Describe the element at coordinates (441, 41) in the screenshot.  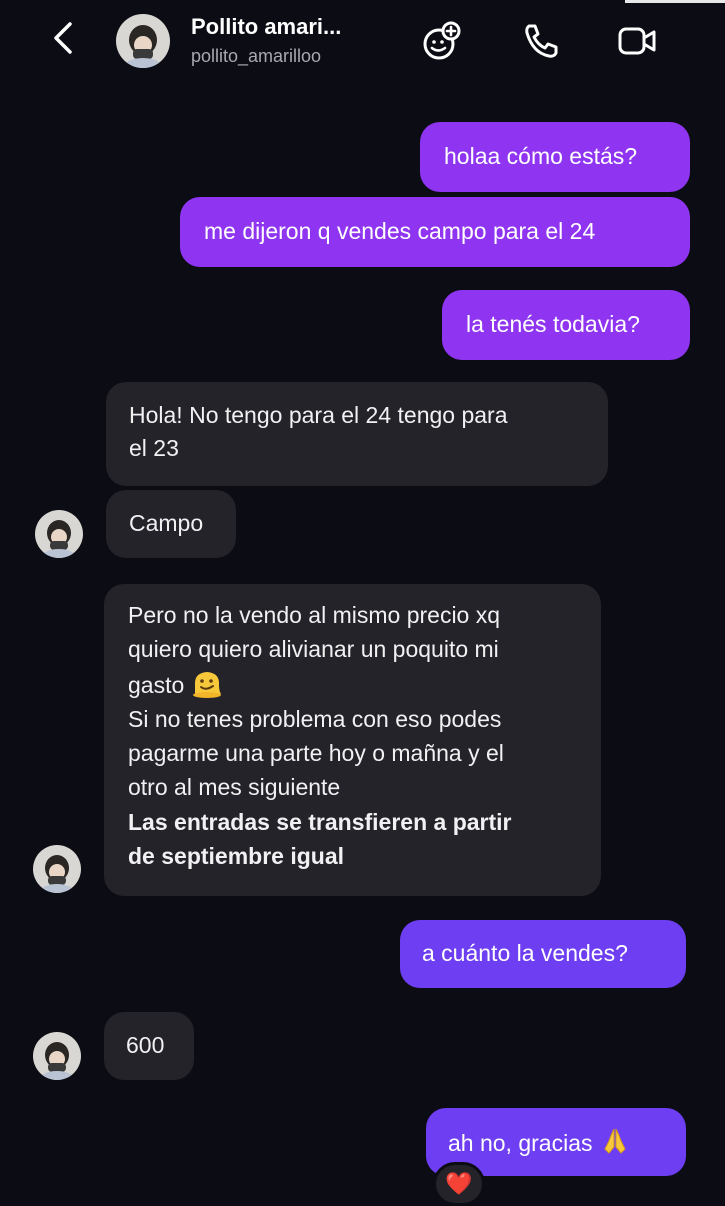
I see `effects-icon` at that location.